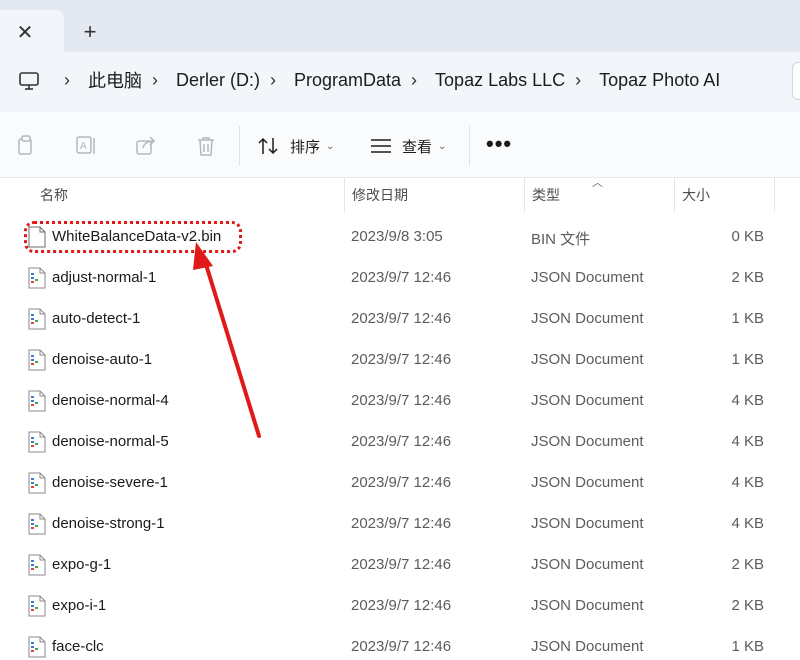 The image size is (800, 660). What do you see at coordinates (206, 146) in the screenshot?
I see `delete-icon` at bounding box center [206, 146].